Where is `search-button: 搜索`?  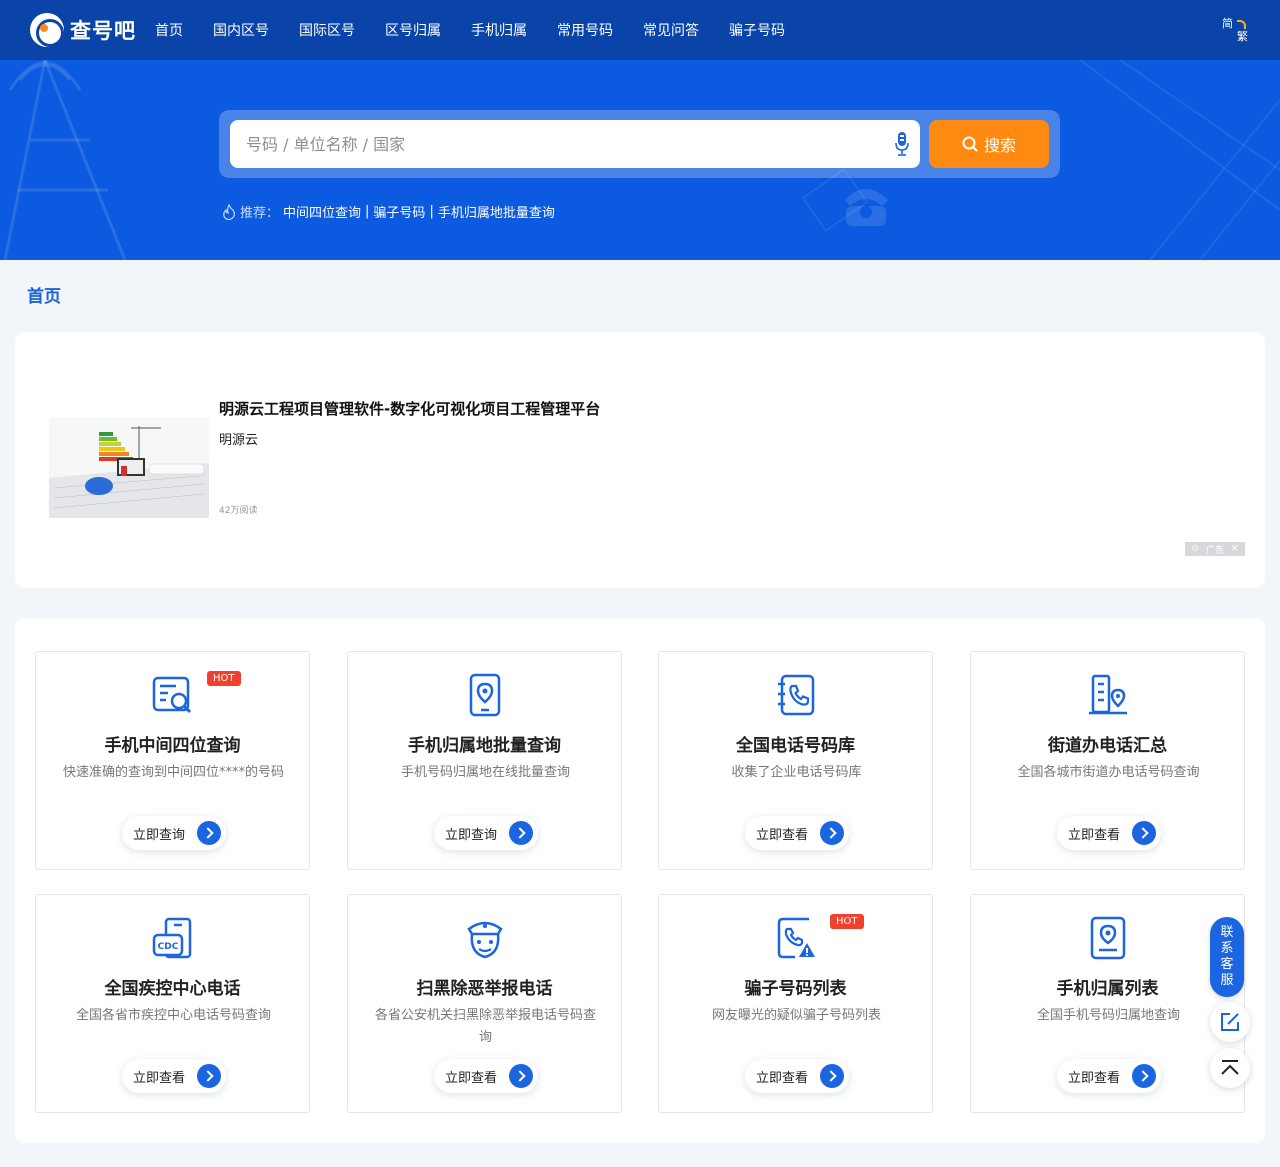
search-button: 搜索 is located at coordinates (989, 144).